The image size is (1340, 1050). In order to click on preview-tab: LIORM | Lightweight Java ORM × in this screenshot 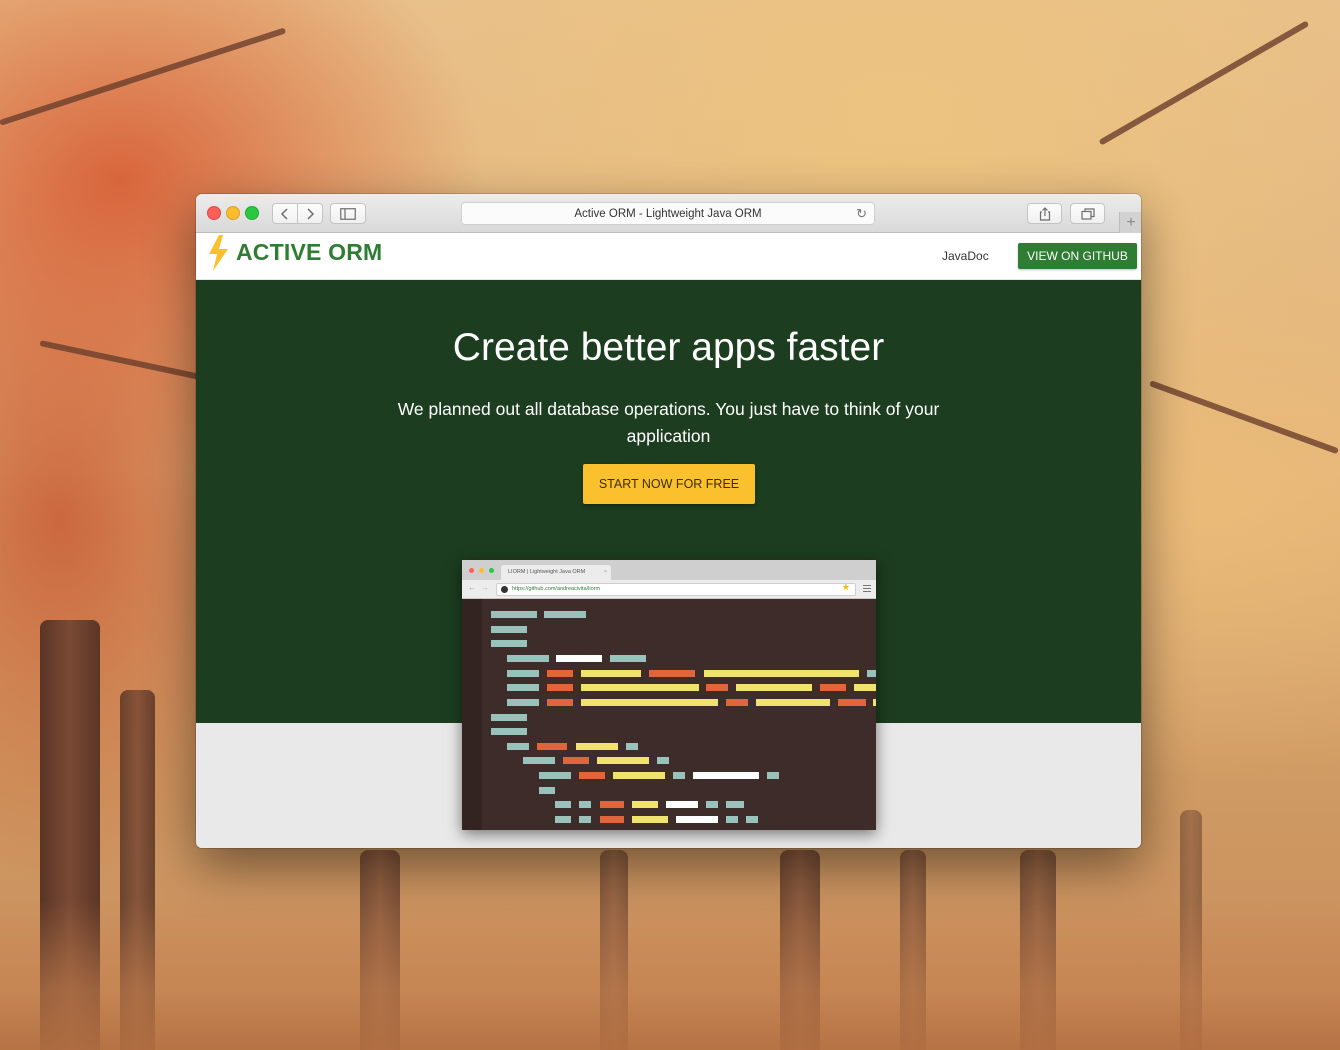, I will do `click(556, 572)`.